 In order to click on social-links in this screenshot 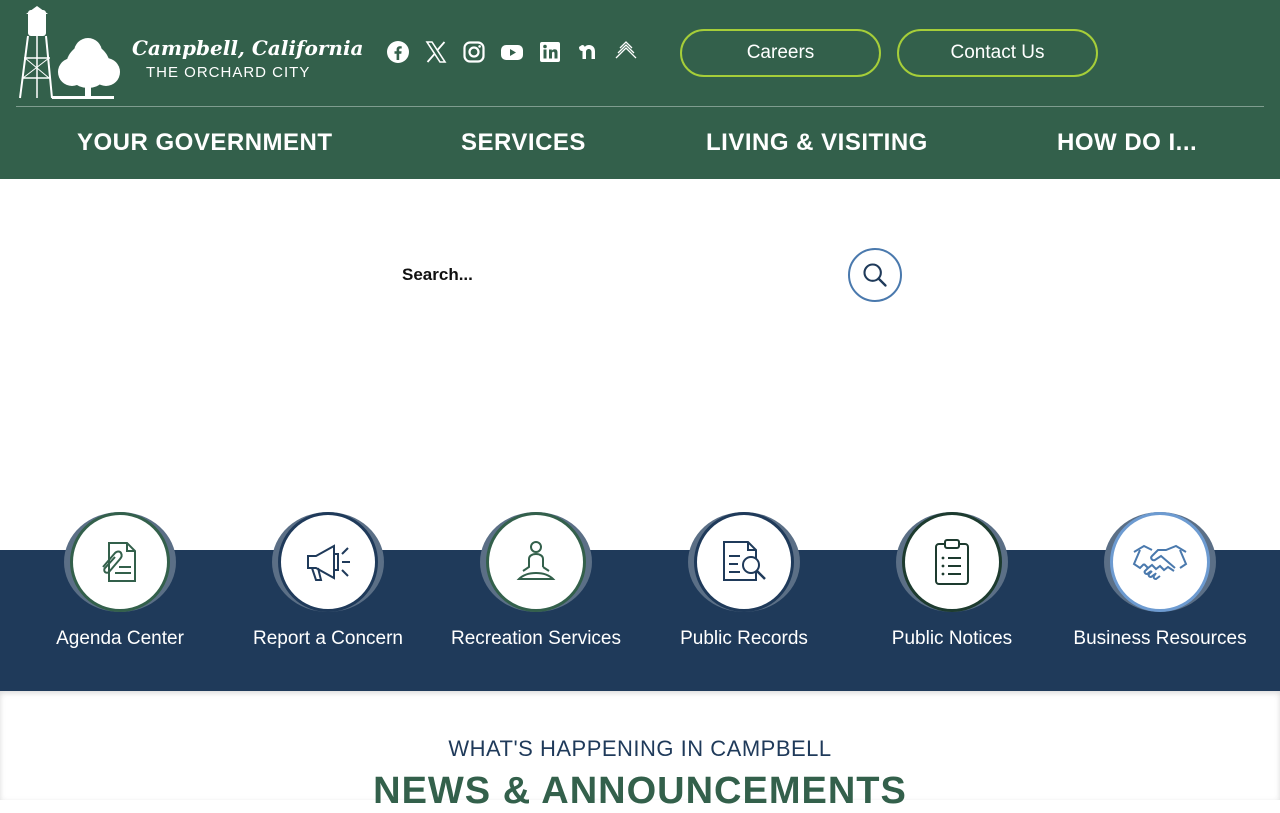, I will do `click(512, 52)`.